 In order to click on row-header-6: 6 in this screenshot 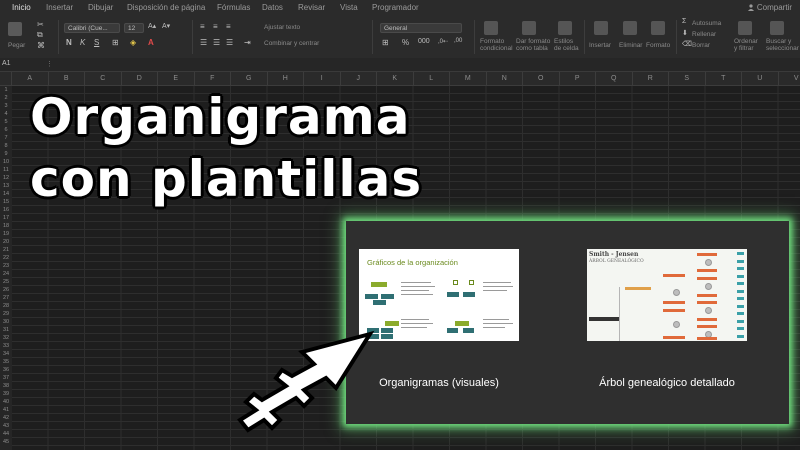, I will do `click(6, 130)`.